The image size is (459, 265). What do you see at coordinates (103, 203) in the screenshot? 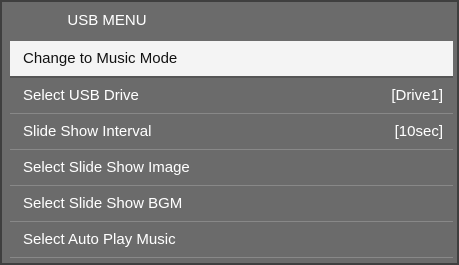
I see `menu-item-label: Select Slide Show BGM` at bounding box center [103, 203].